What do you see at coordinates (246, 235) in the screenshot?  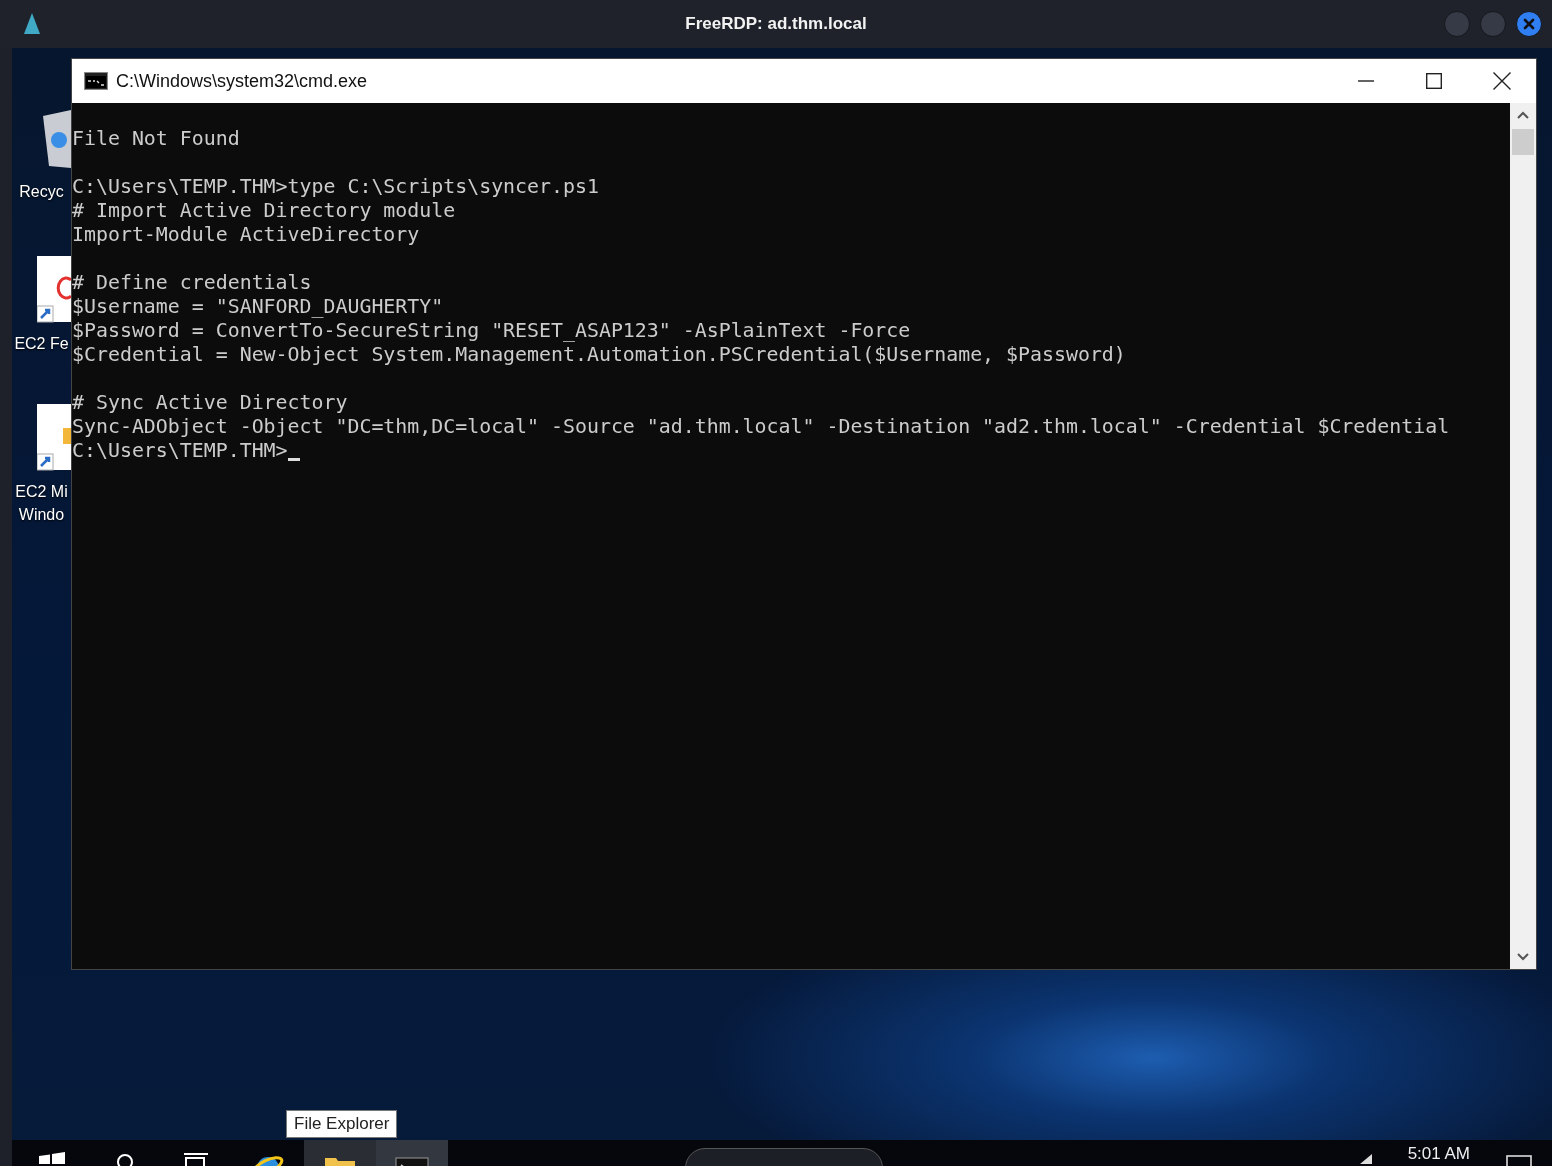 I see `console-line: Import-Module ActiveDirectory` at bounding box center [246, 235].